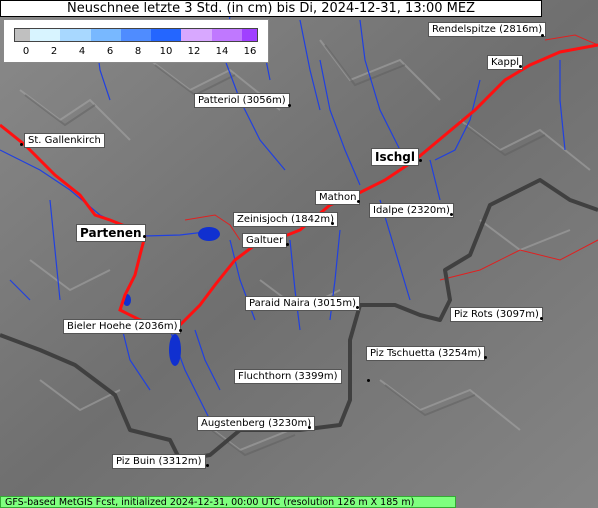 The height and width of the screenshot is (508, 598). Describe the element at coordinates (286, 219) in the screenshot. I see `place-label-zeinisjoch: Zeinisjoch (1842m)` at that location.